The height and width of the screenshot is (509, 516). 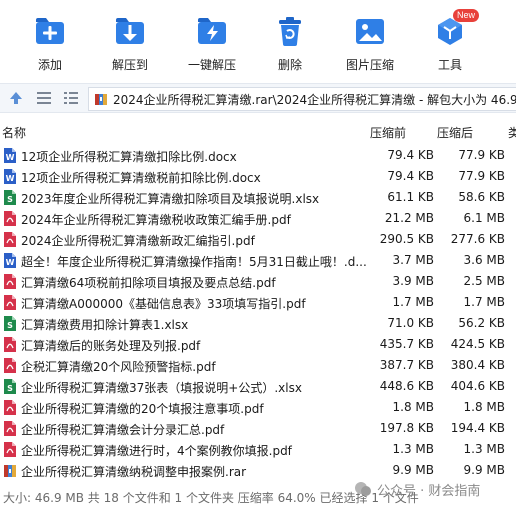 I want to click on file-row: 2024企业所得税汇算清缴新政汇编指引.pdf 290.5 KB 277.6 KB, so click(x=258, y=239).